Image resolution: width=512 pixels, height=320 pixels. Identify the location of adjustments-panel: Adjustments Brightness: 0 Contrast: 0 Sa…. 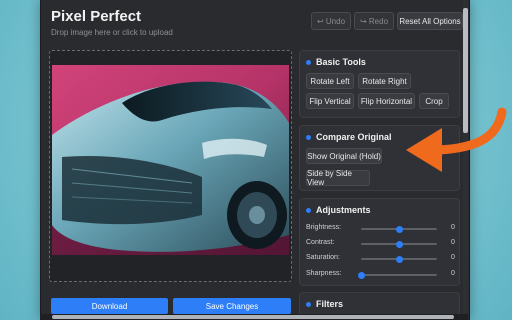
(379, 242).